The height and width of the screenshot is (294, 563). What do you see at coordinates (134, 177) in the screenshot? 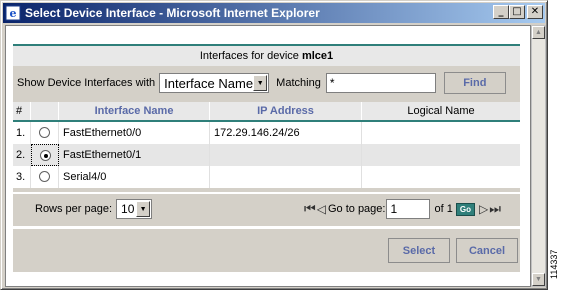
I see `interface-name-cell: Serial4/0` at bounding box center [134, 177].